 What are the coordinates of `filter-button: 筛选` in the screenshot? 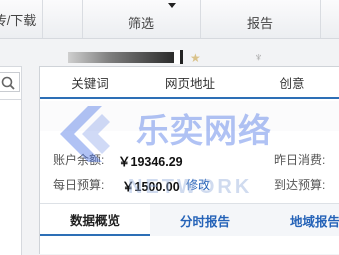 It's located at (141, 19).